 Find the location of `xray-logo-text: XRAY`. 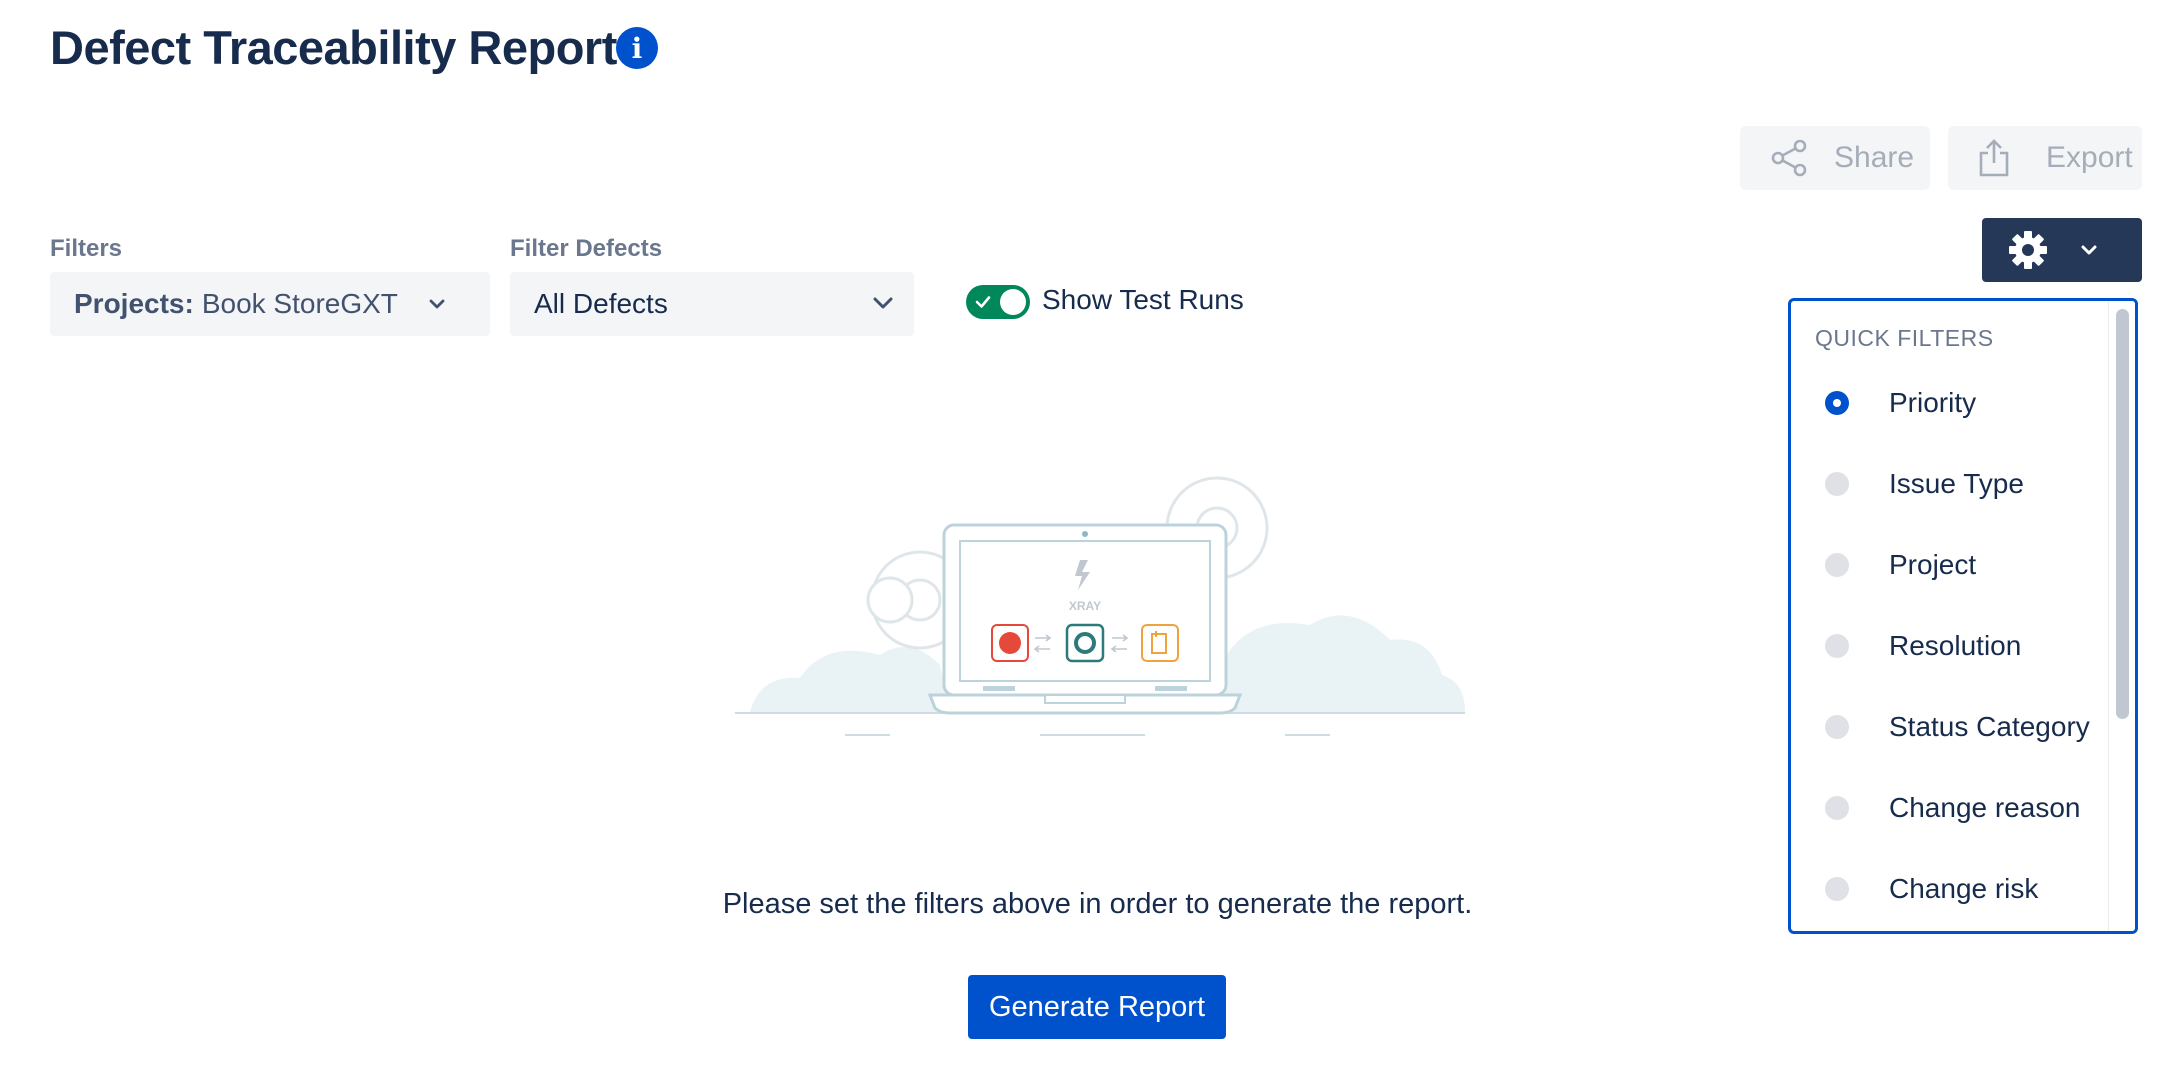

xray-logo-text: XRAY is located at coordinates (1085, 606).